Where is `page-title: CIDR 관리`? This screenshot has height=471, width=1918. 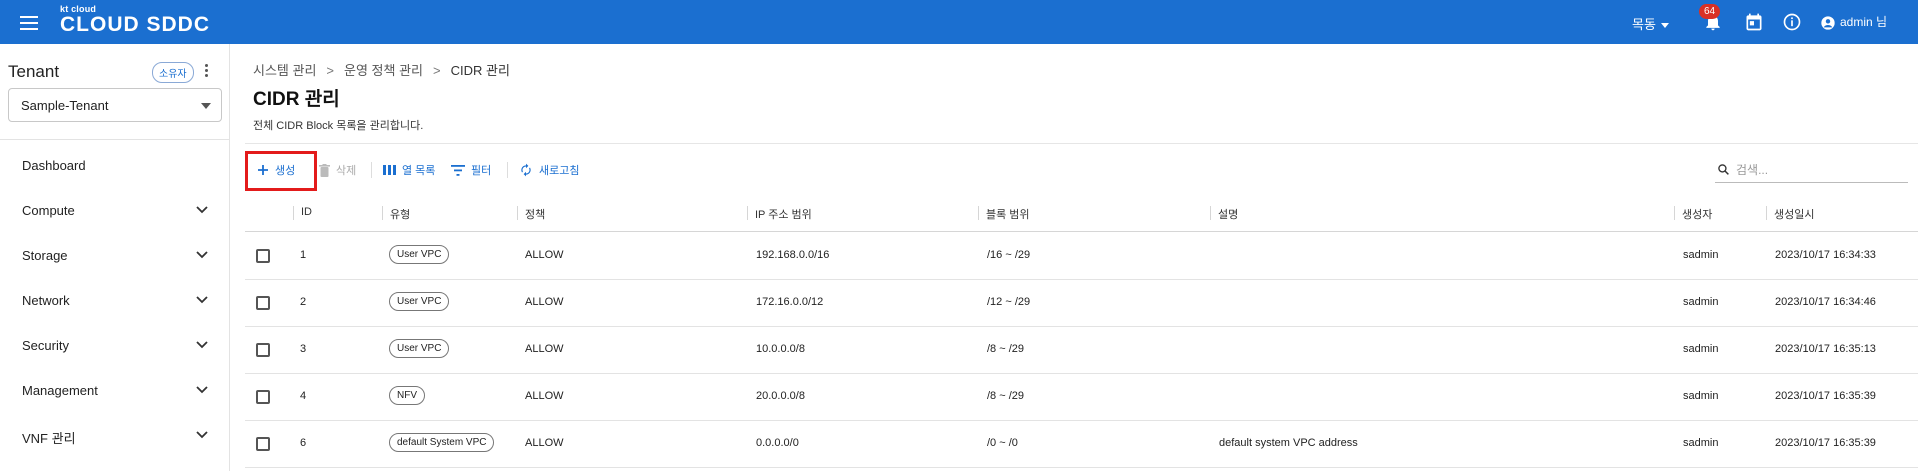 page-title: CIDR 관리 is located at coordinates (296, 99).